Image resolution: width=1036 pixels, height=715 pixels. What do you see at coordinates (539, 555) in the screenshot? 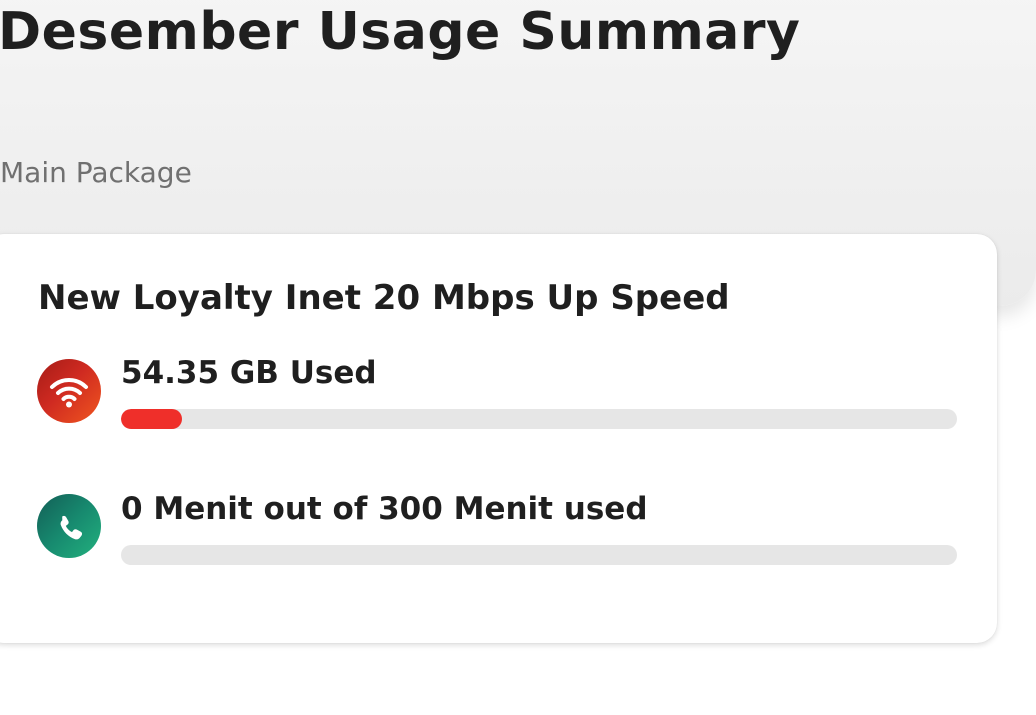
I see `voice-usage-progress-bar` at bounding box center [539, 555].